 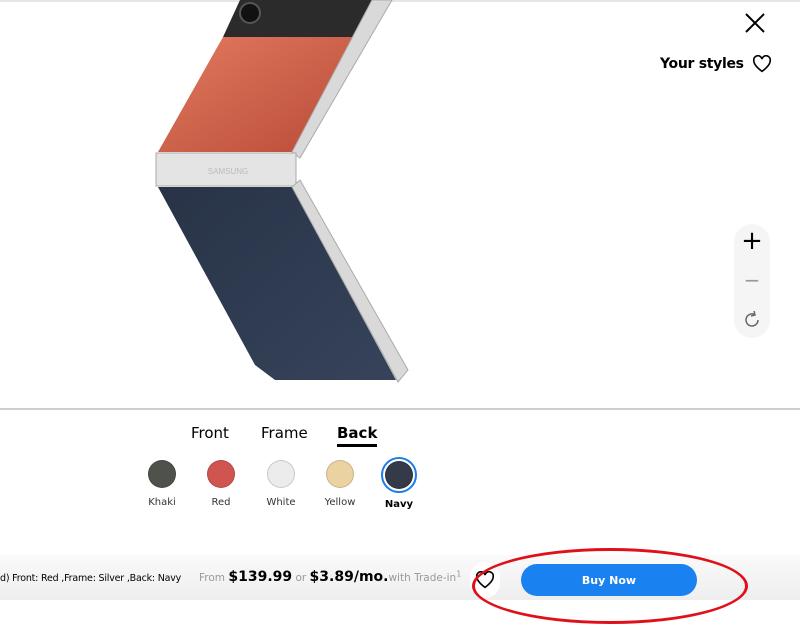 I want to click on swatch-label: White, so click(x=281, y=502).